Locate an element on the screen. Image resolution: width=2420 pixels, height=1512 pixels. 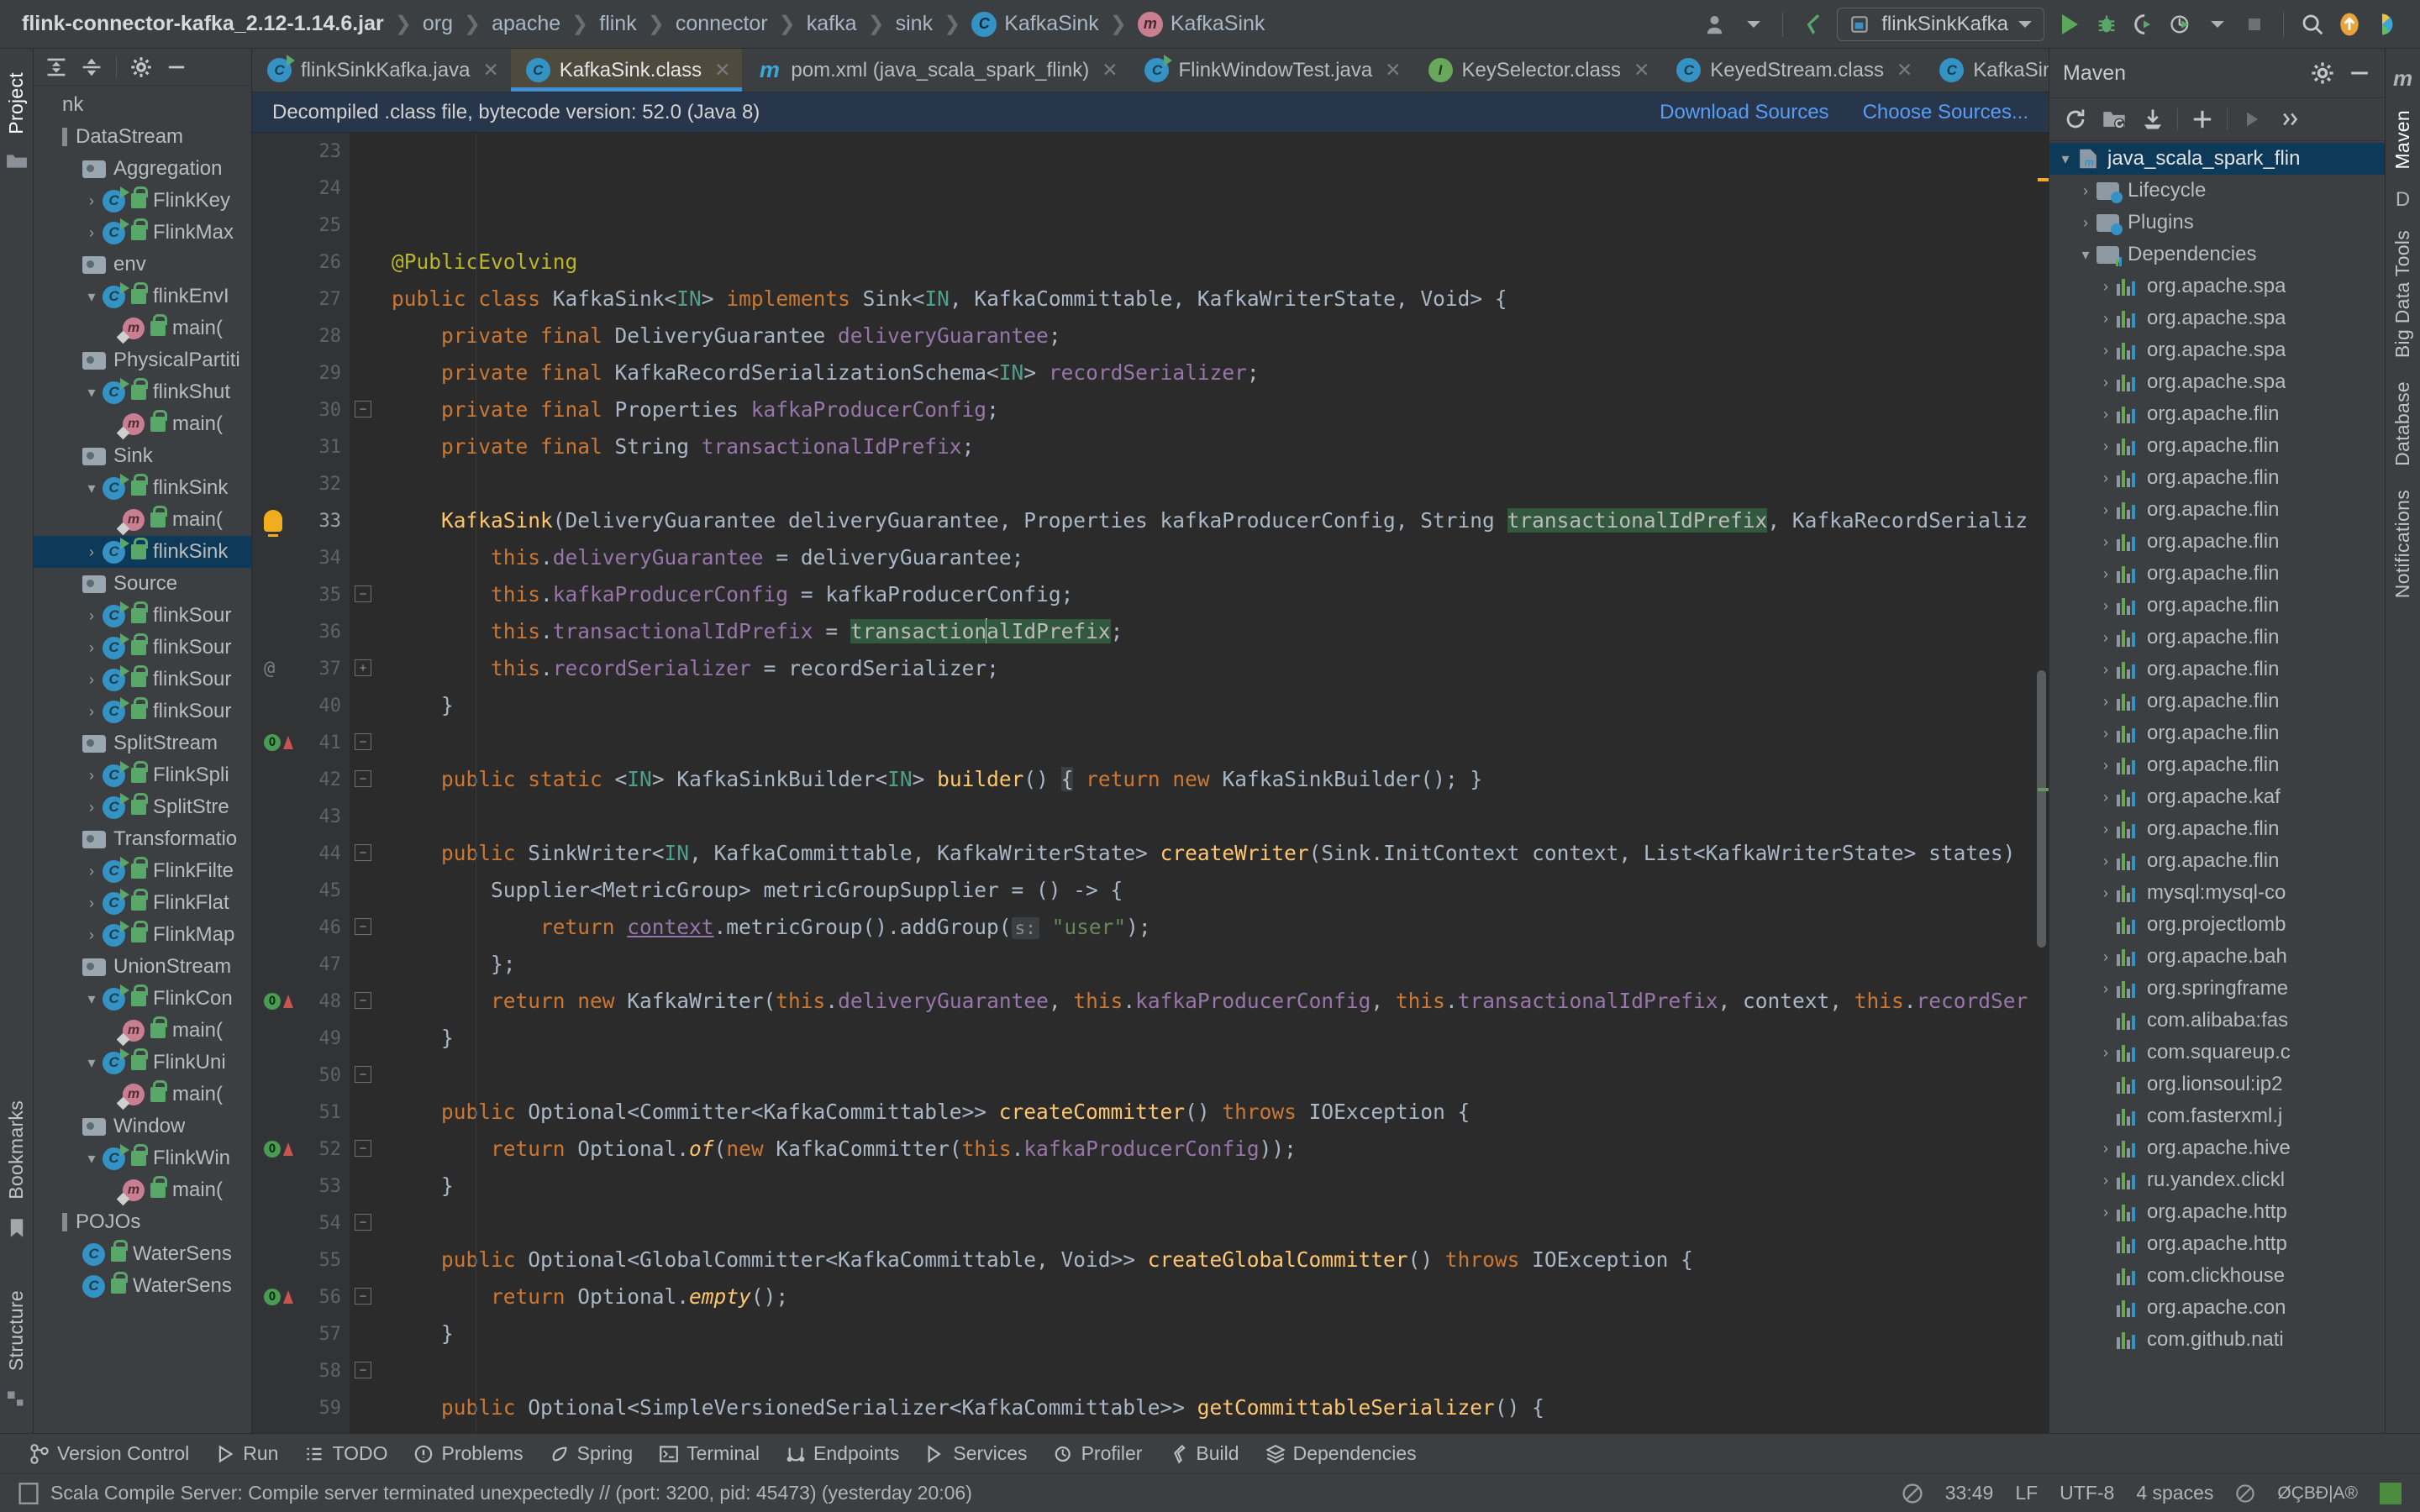
code-line is located at coordinates (1221, 1370).